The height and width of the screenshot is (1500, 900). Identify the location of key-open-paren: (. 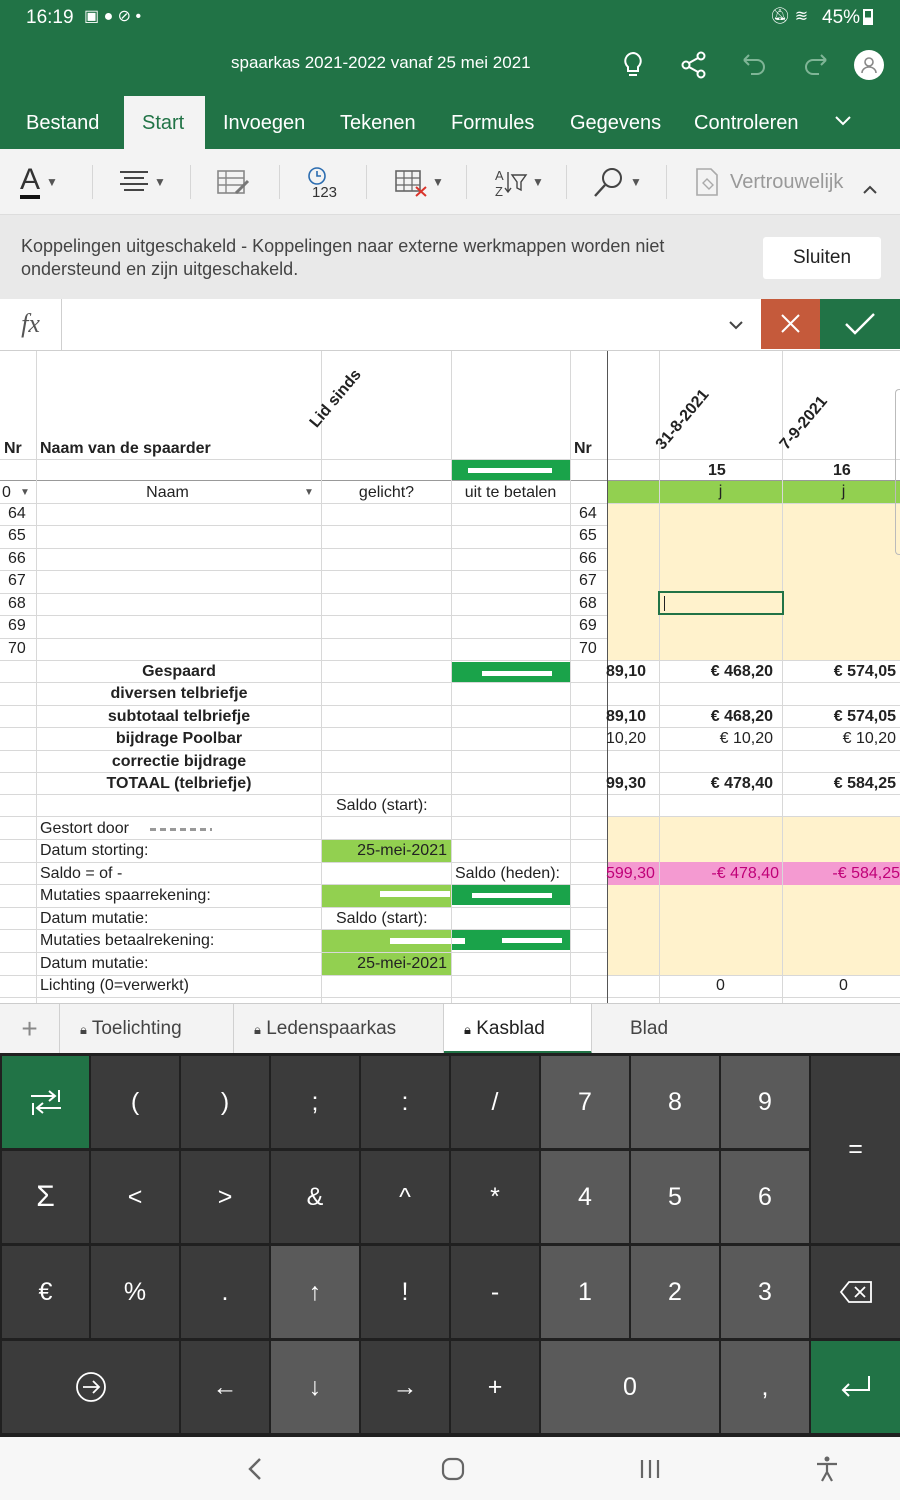
(135, 1102).